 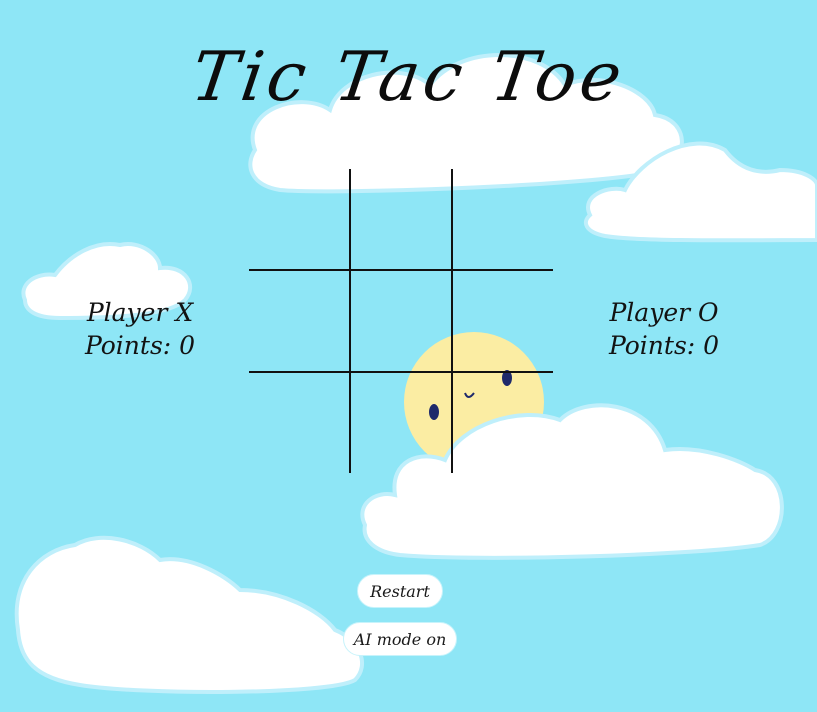 What do you see at coordinates (140, 312) in the screenshot?
I see `player-x-name: Player X` at bounding box center [140, 312].